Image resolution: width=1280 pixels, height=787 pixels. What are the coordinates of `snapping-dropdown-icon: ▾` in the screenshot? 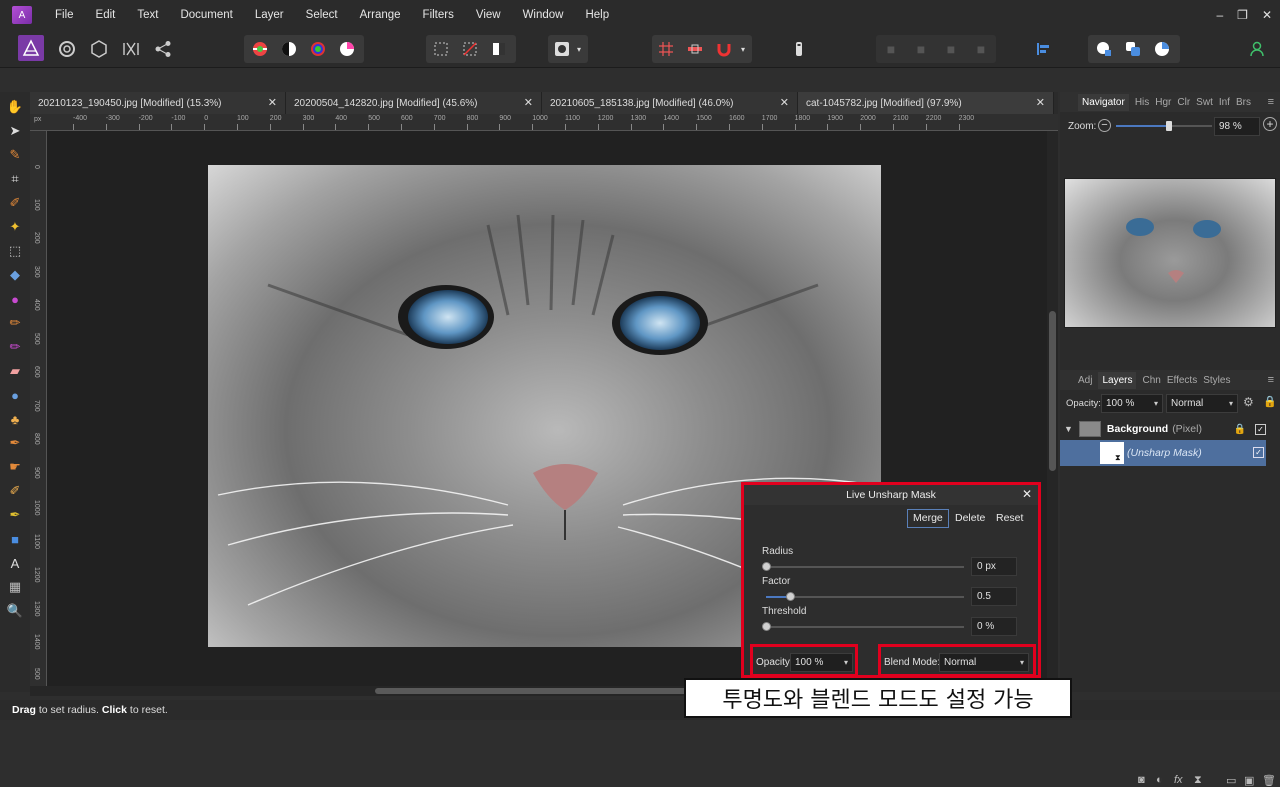 It's located at (743, 49).